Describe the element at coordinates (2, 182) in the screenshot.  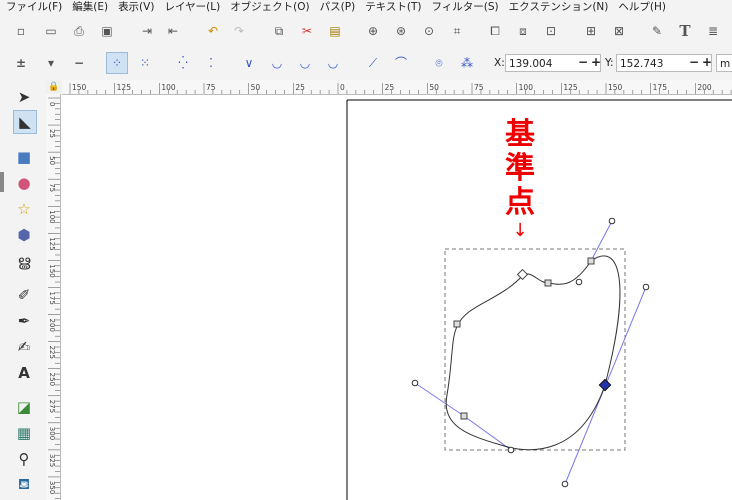
I see `panel-edge` at that location.